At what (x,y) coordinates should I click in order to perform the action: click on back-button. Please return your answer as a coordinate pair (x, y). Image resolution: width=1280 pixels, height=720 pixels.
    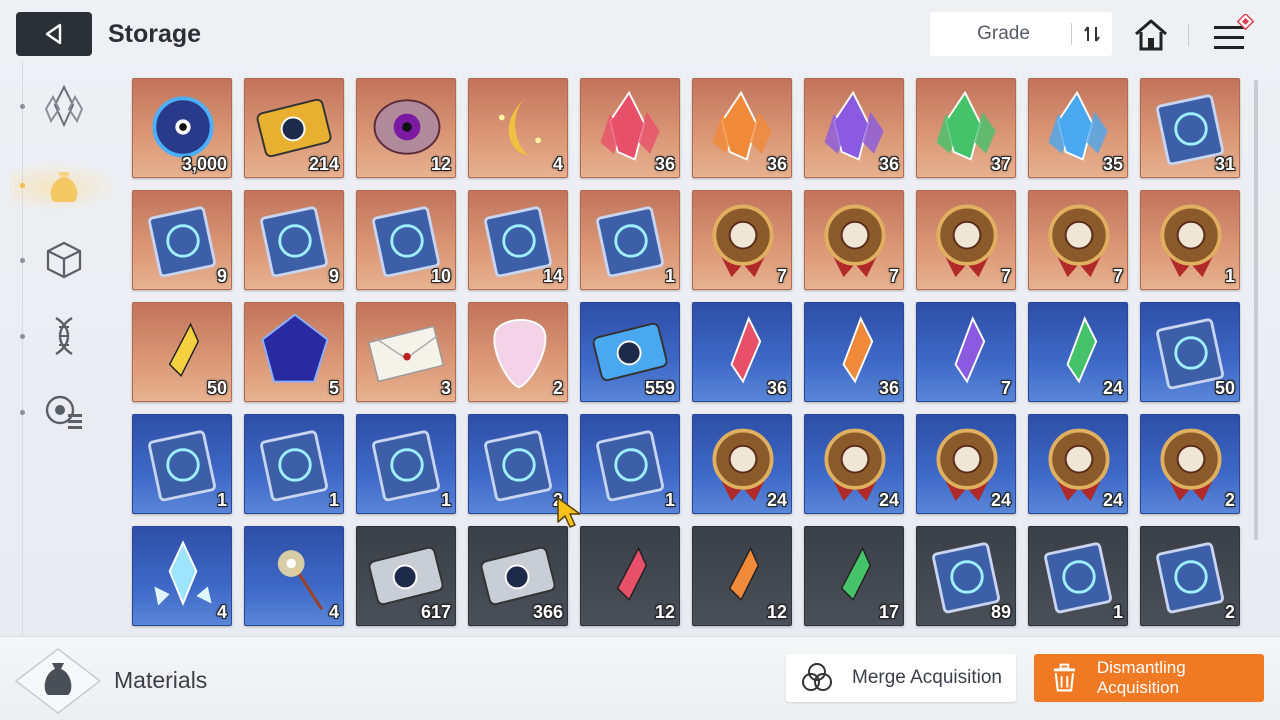
    Looking at the image, I should click on (54, 34).